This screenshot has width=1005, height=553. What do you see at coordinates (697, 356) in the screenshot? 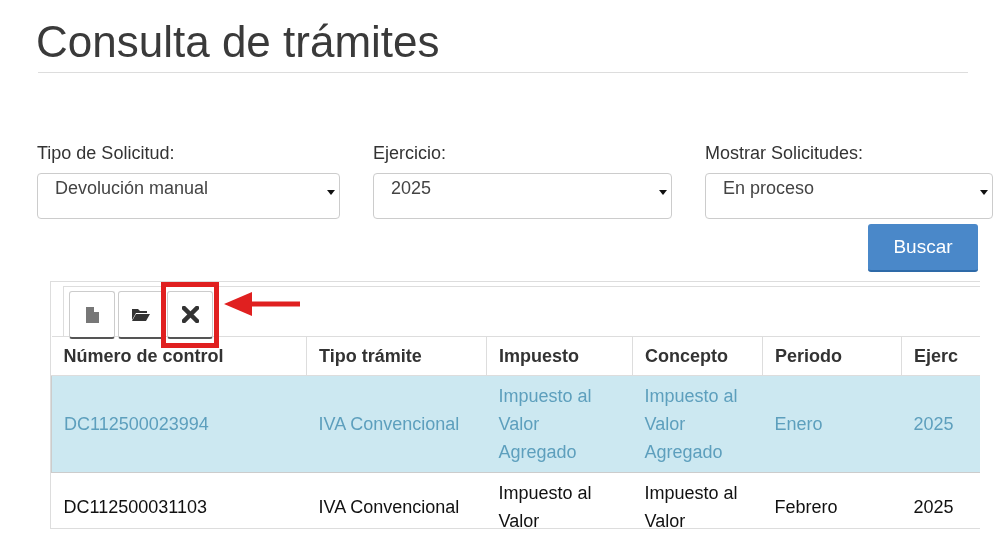
I see `column-header: Concepto` at bounding box center [697, 356].